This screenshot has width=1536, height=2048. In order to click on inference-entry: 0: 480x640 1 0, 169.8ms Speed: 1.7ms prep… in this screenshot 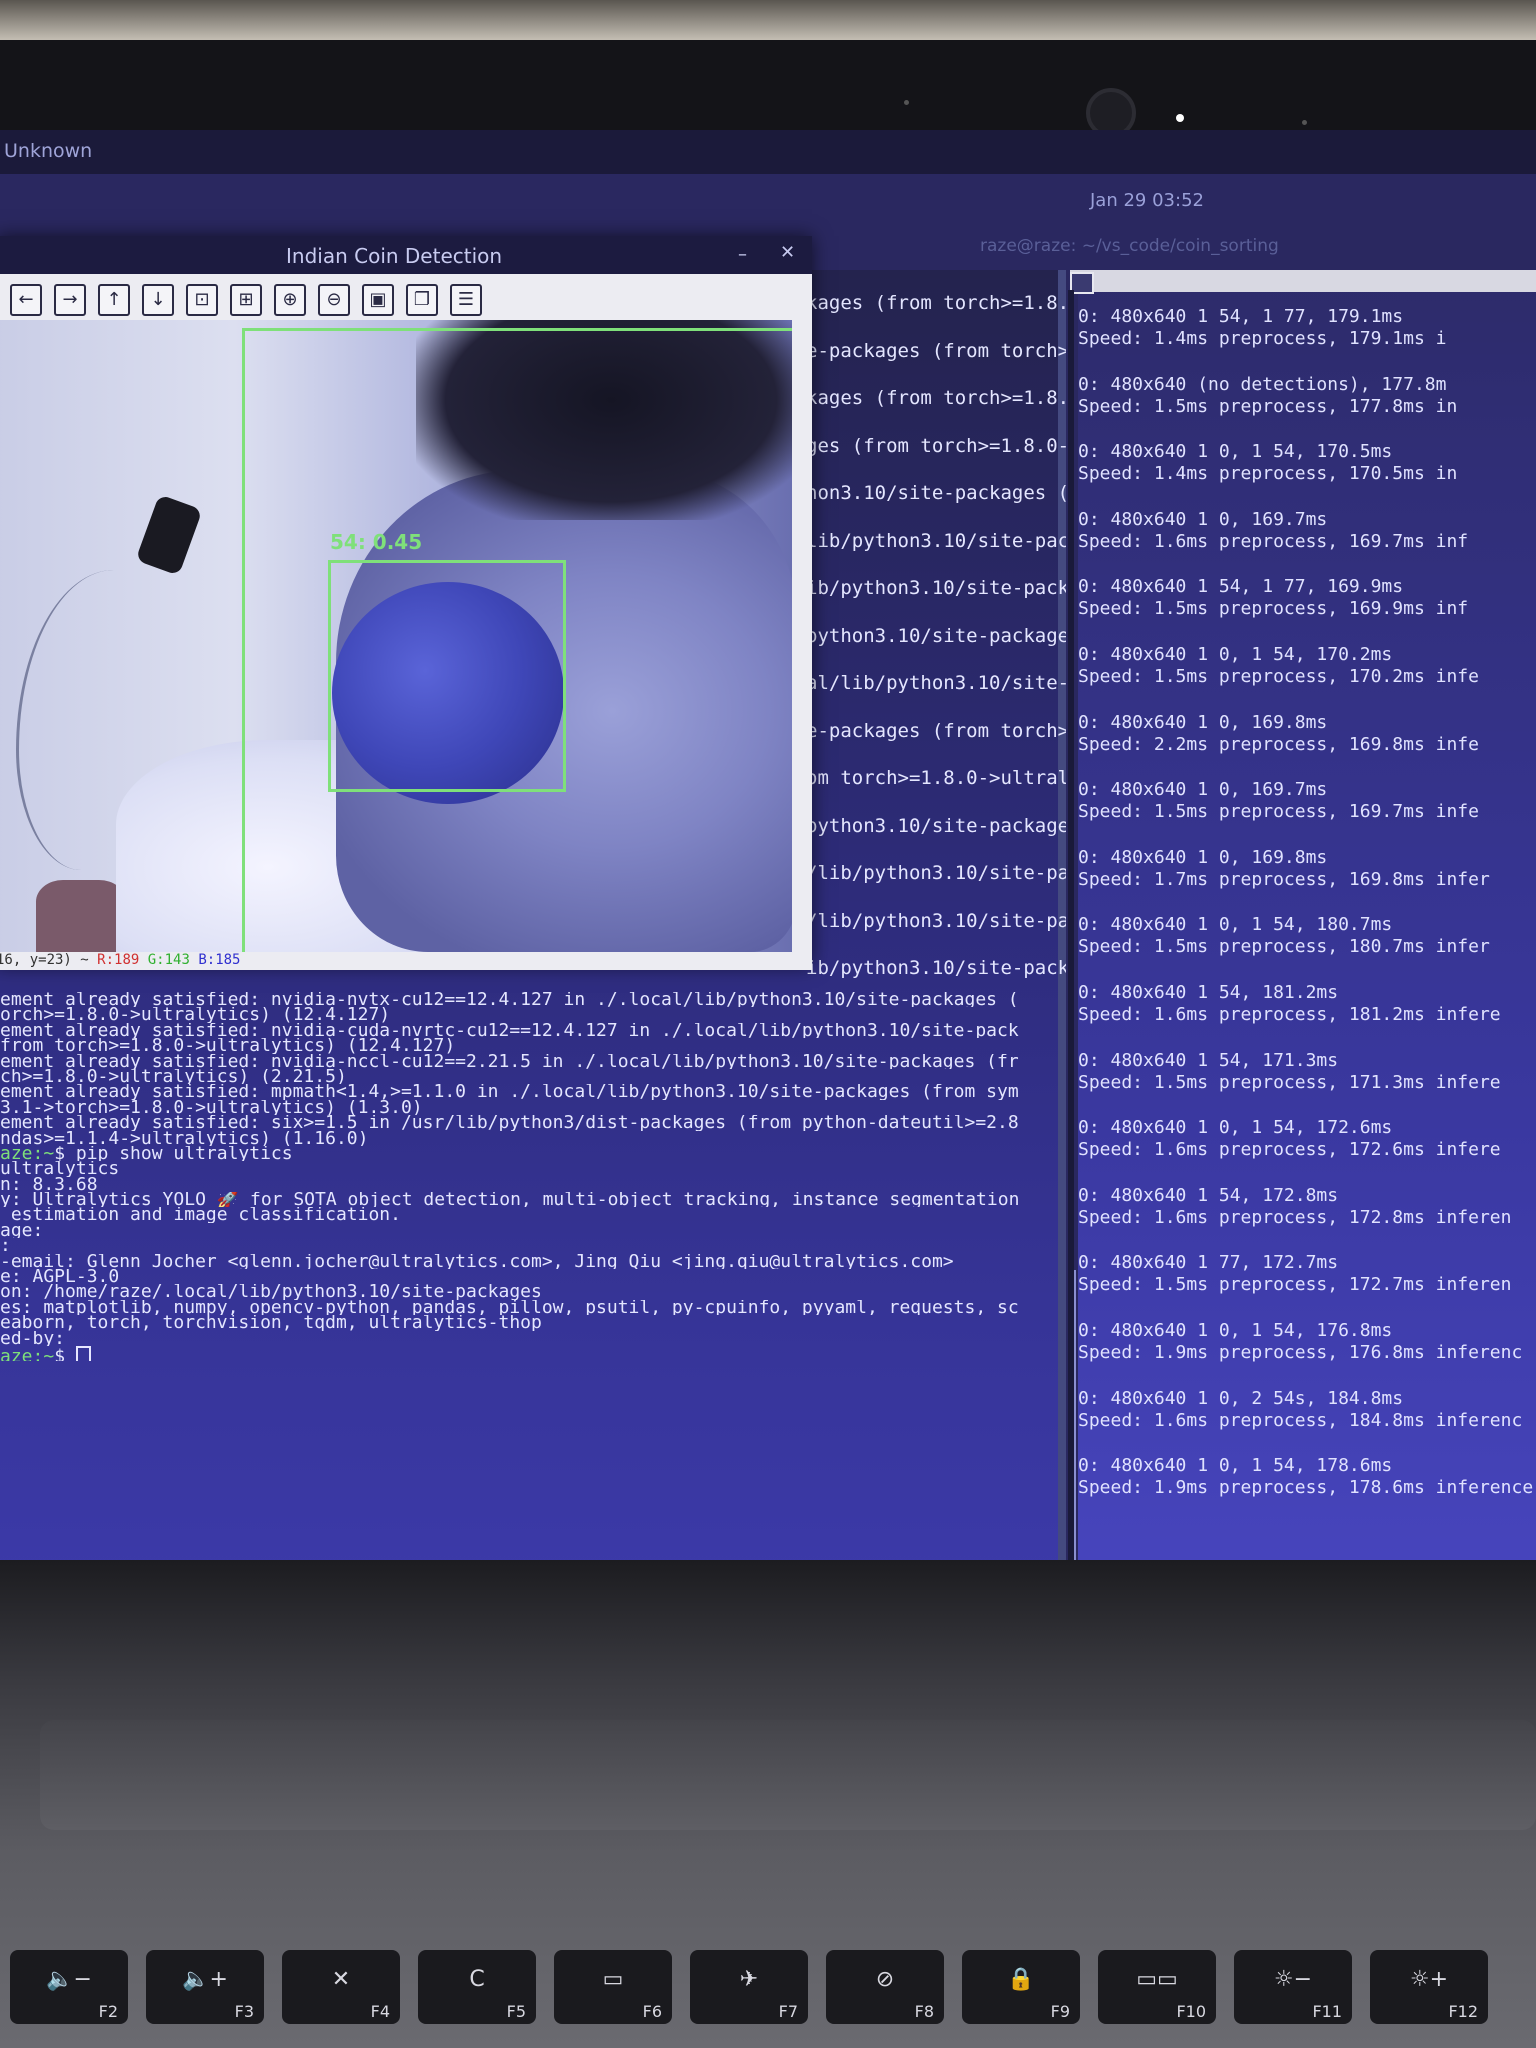, I will do `click(1307, 881)`.